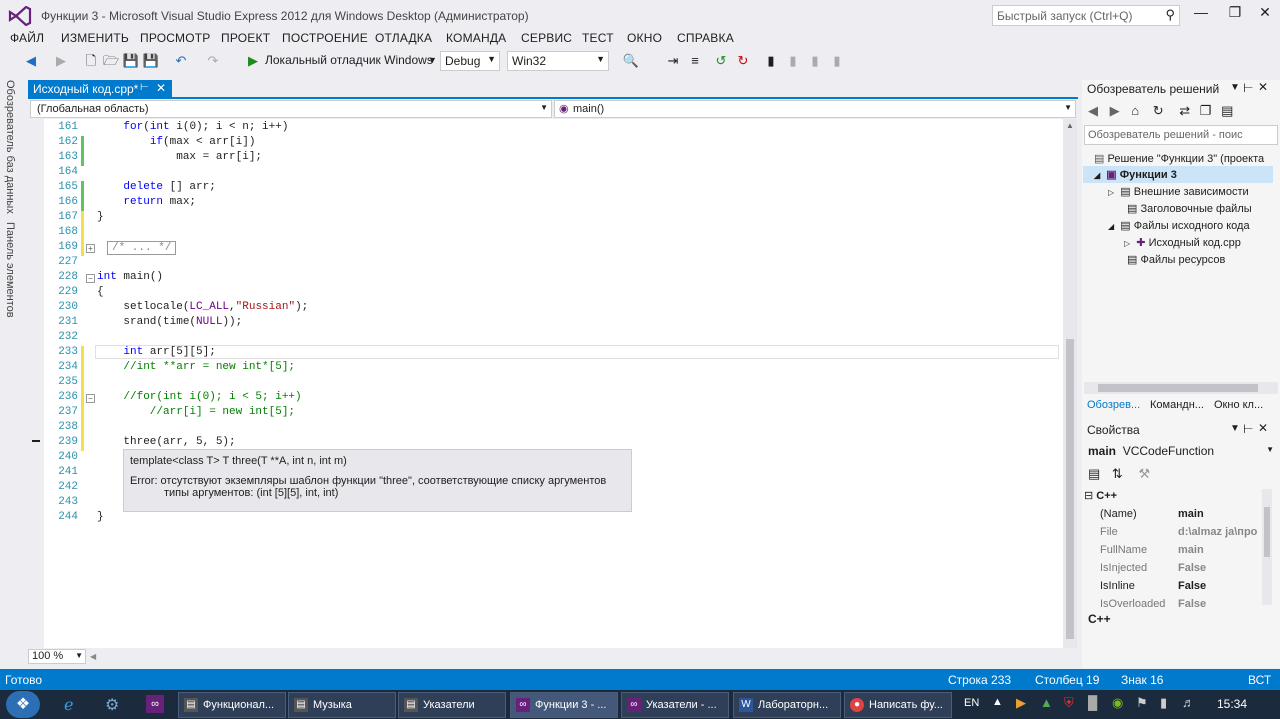 The width and height of the screenshot is (1280, 719). Describe the element at coordinates (95, 38) in the screenshot. I see `menu-edit: ИЗМЕНИТЬ` at that location.